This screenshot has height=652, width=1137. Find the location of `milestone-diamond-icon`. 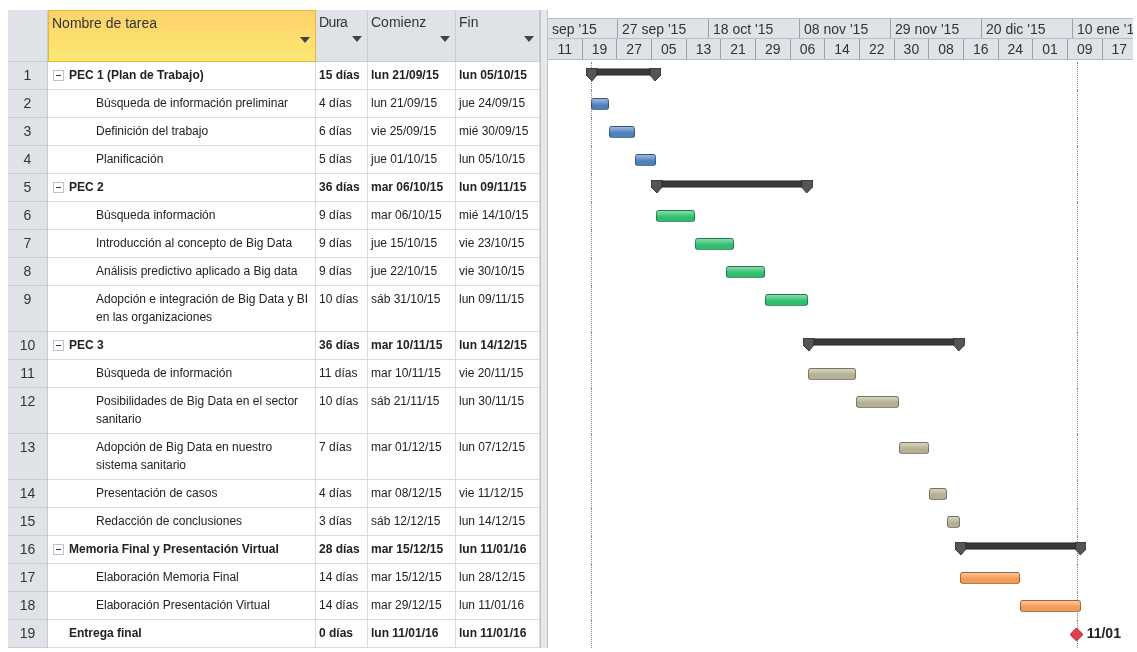

milestone-diamond-icon is located at coordinates (1076, 634).